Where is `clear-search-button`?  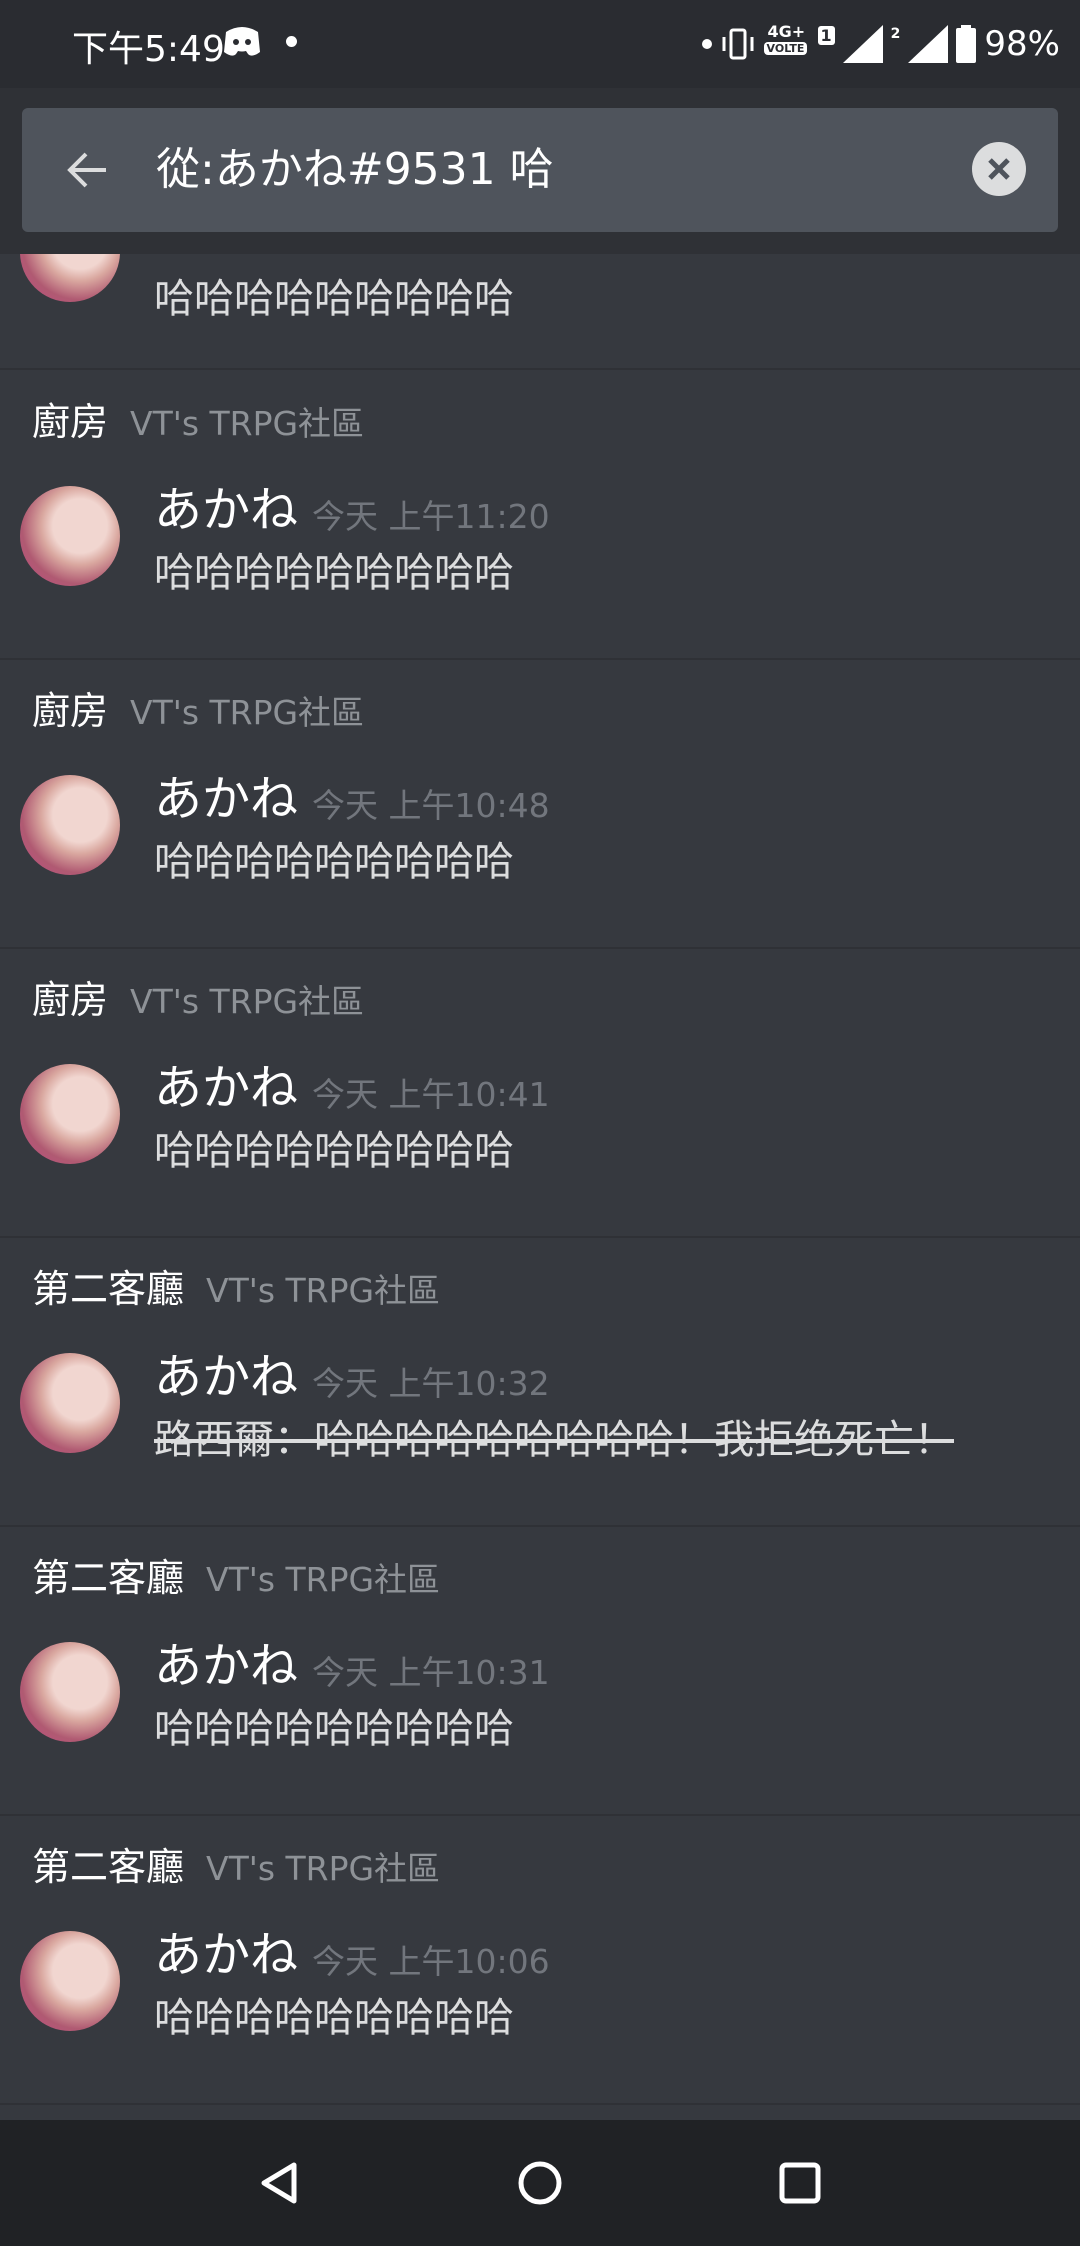
clear-search-button is located at coordinates (999, 169).